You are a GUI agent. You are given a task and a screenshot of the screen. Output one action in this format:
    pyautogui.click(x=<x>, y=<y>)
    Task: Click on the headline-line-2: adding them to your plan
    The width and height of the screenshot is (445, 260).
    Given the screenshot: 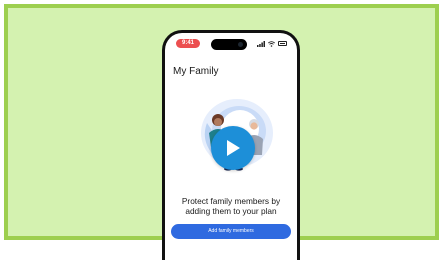 What is the action you would take?
    pyautogui.click(x=231, y=211)
    